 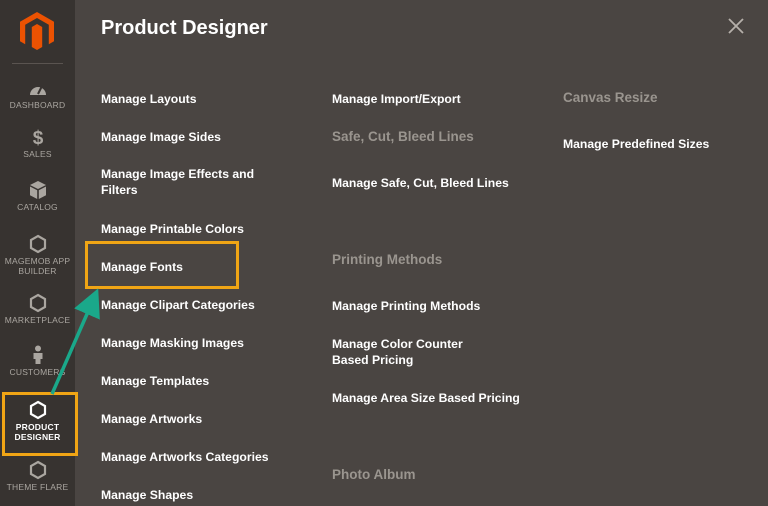 What do you see at coordinates (181, 182) in the screenshot?
I see `menu-link-manage-image-effects: Manage Image Effects and Filters` at bounding box center [181, 182].